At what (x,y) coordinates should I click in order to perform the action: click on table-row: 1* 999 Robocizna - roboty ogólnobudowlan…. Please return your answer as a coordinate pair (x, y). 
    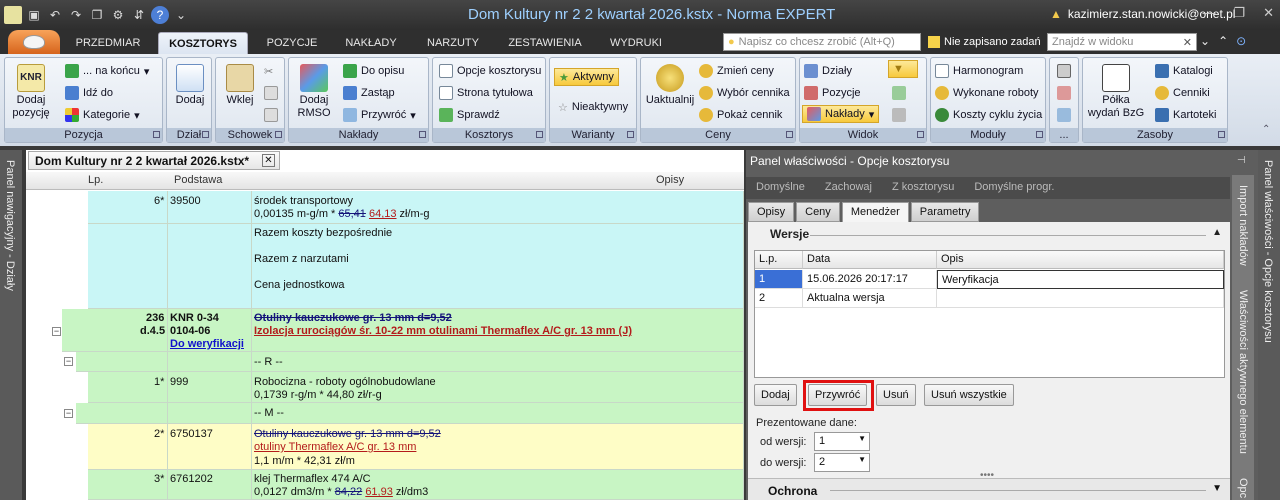
    Looking at the image, I should click on (385, 387).